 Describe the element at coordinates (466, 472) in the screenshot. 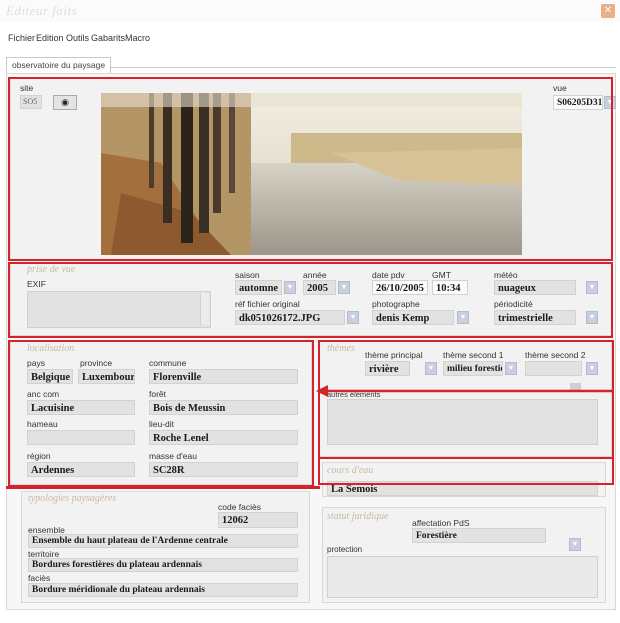

I see `highlight-cours-eau` at that location.